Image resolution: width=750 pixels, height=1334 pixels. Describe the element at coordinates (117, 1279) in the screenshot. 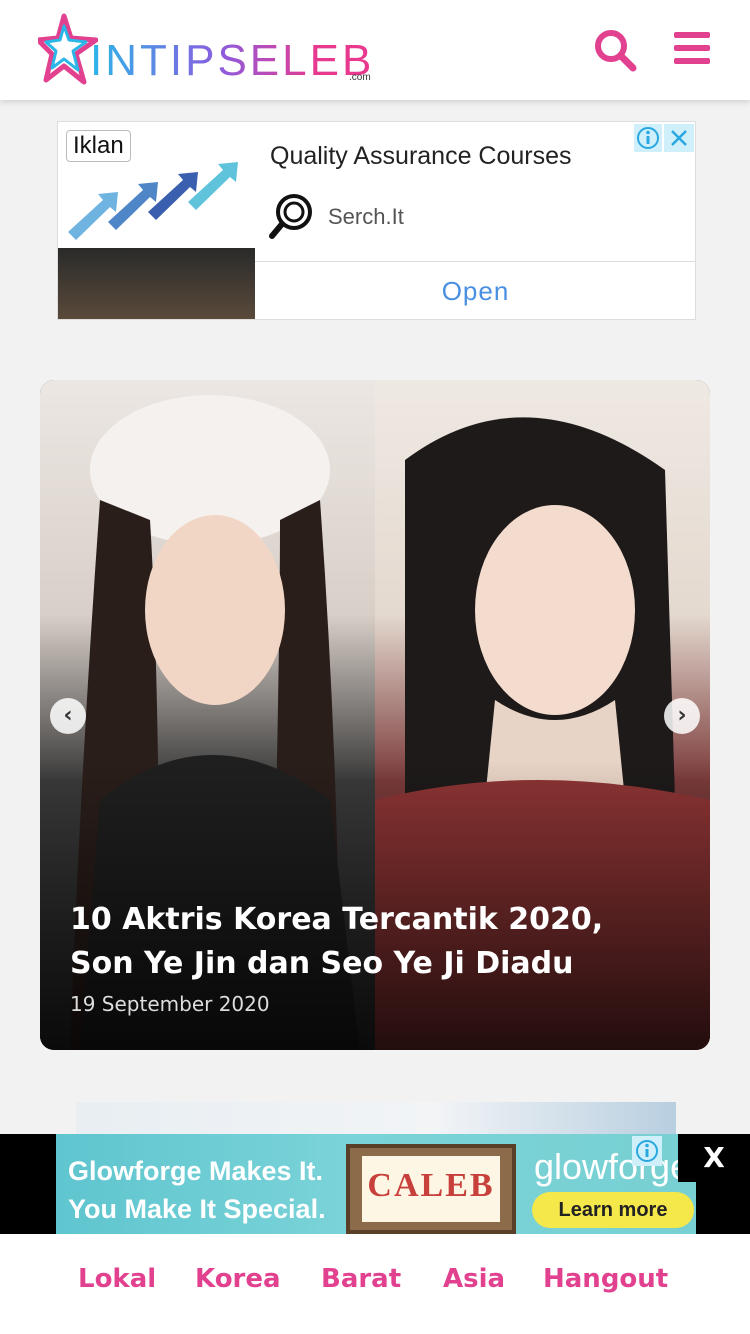

I see `nav-item-lokal: Lokal` at that location.